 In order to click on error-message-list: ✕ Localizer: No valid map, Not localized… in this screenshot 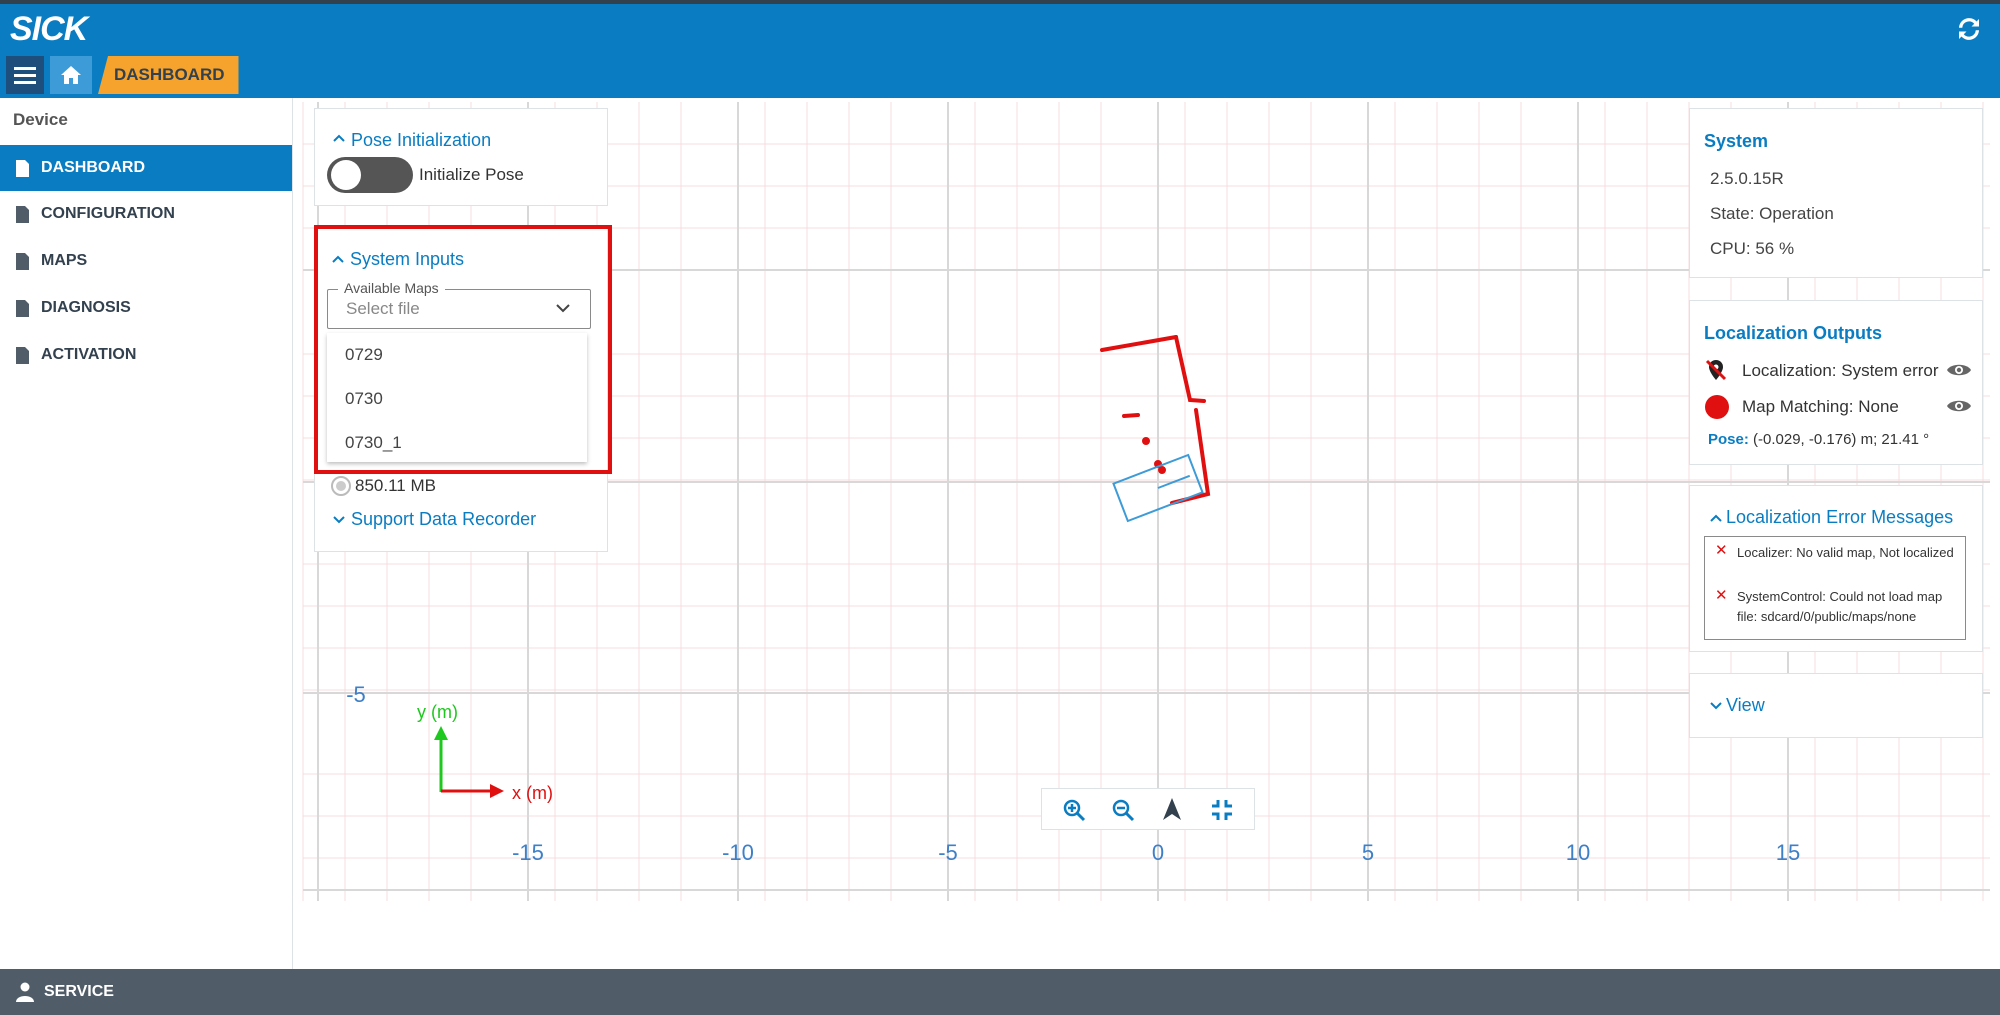, I will do `click(1835, 588)`.